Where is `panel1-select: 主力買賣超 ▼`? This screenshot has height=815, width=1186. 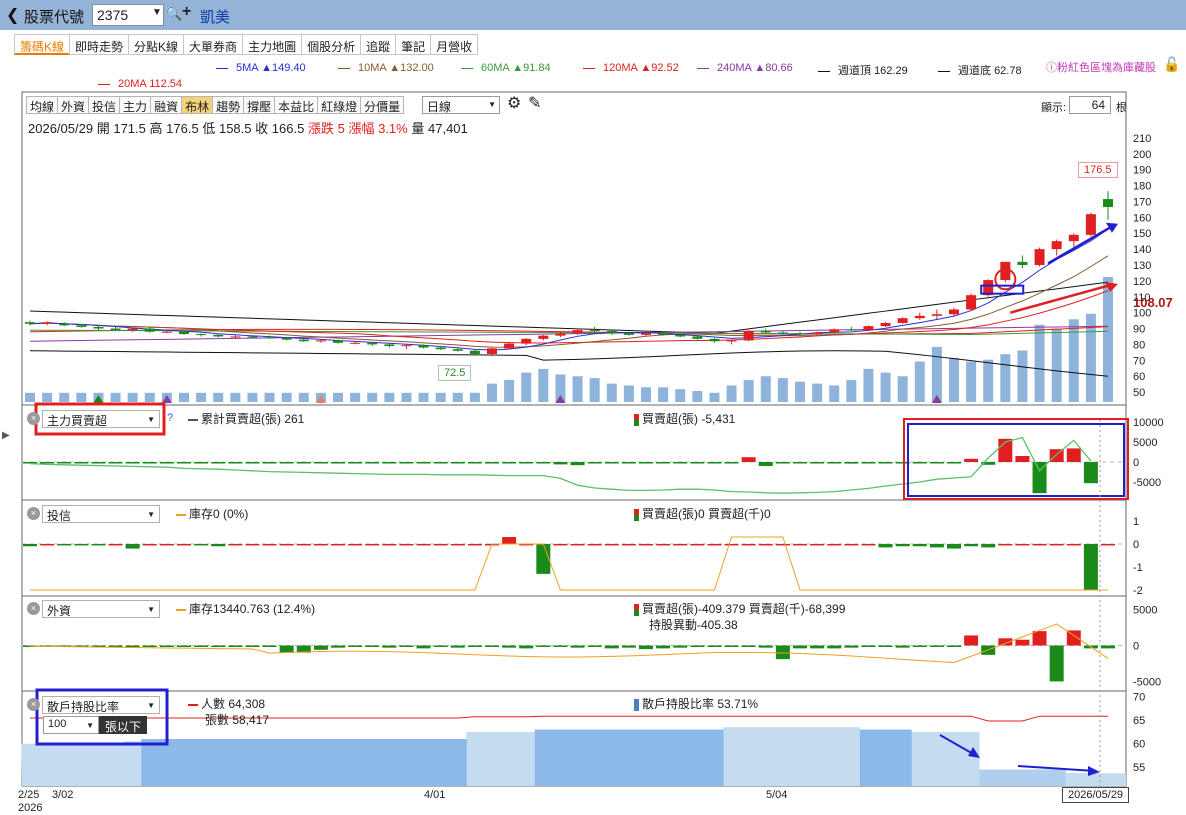 panel1-select: 主力買賣超 ▼ is located at coordinates (101, 419).